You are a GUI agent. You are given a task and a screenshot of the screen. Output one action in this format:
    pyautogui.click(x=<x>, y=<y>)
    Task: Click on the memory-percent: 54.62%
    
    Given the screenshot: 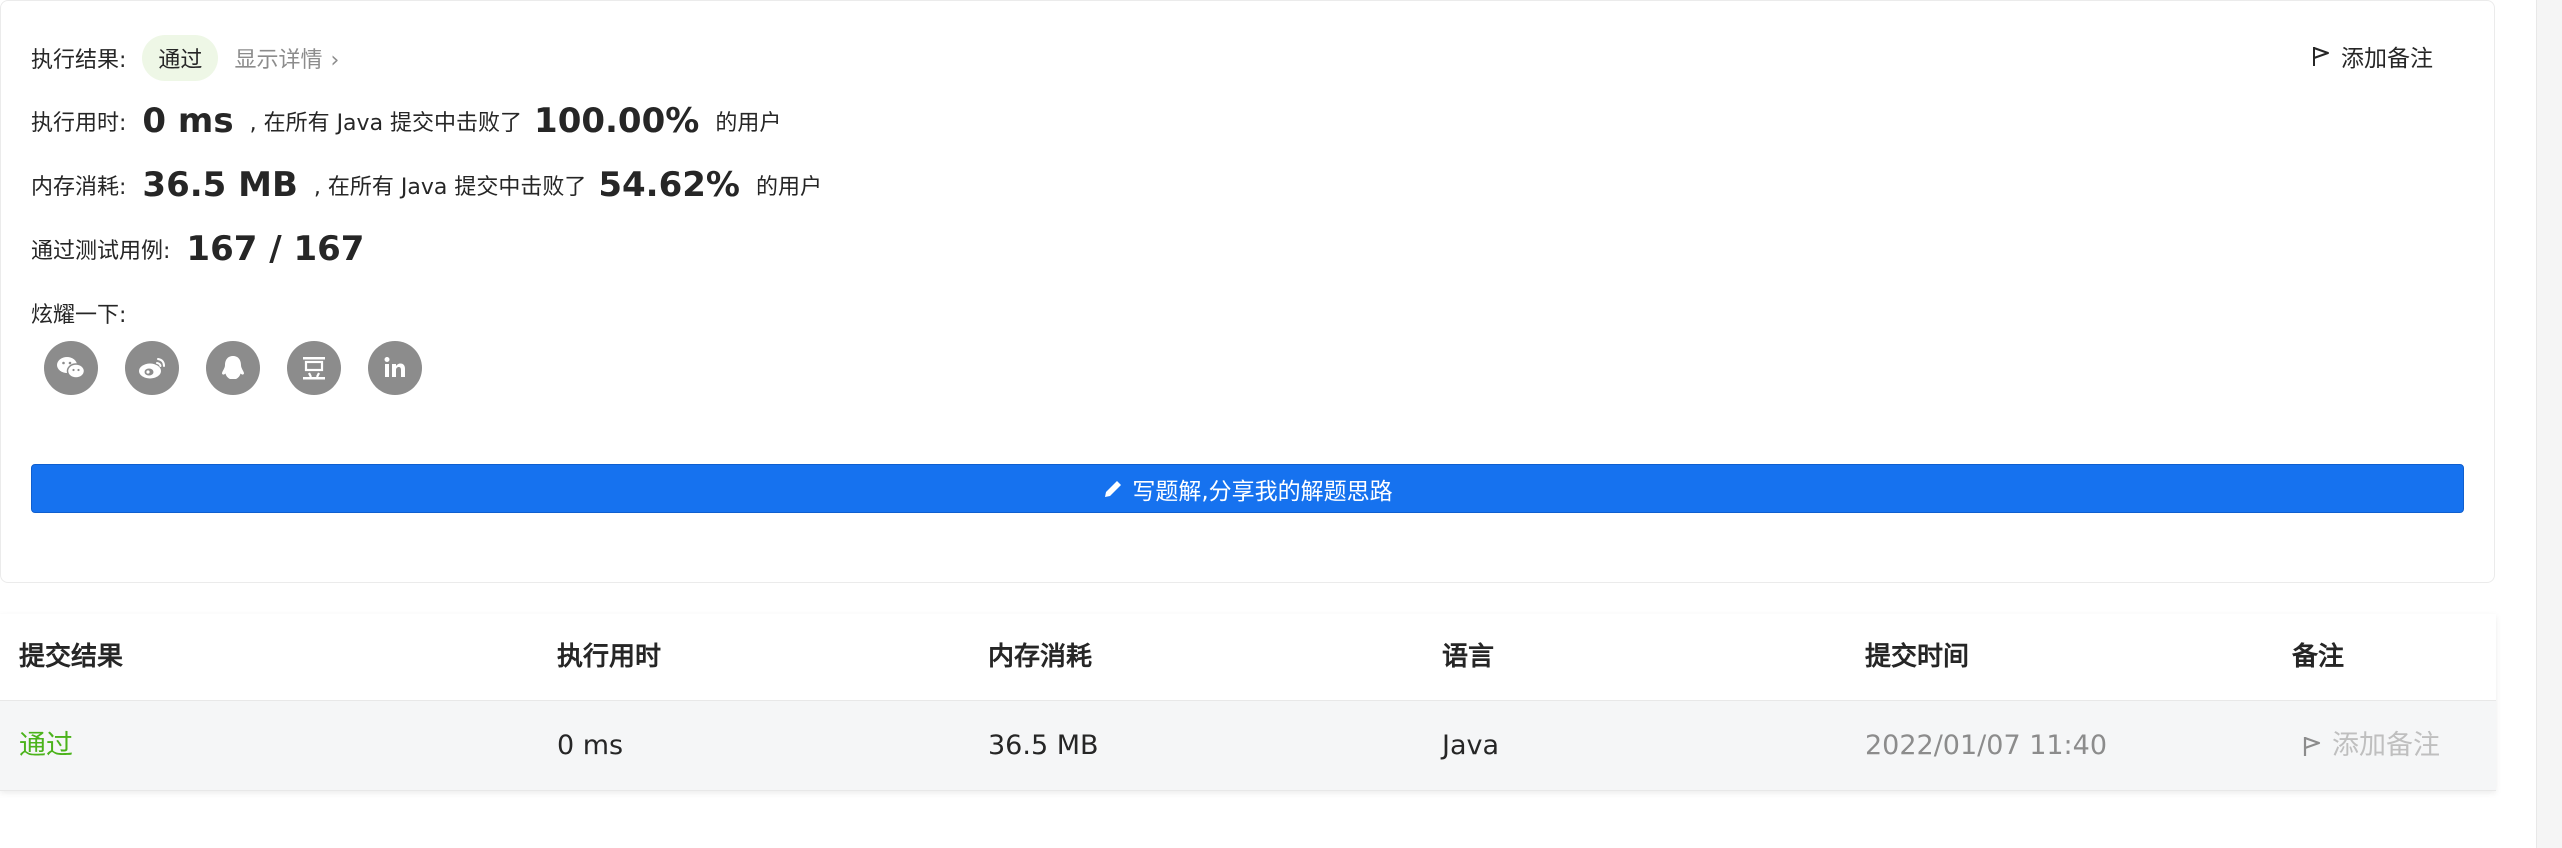 What is the action you would take?
    pyautogui.click(x=669, y=185)
    